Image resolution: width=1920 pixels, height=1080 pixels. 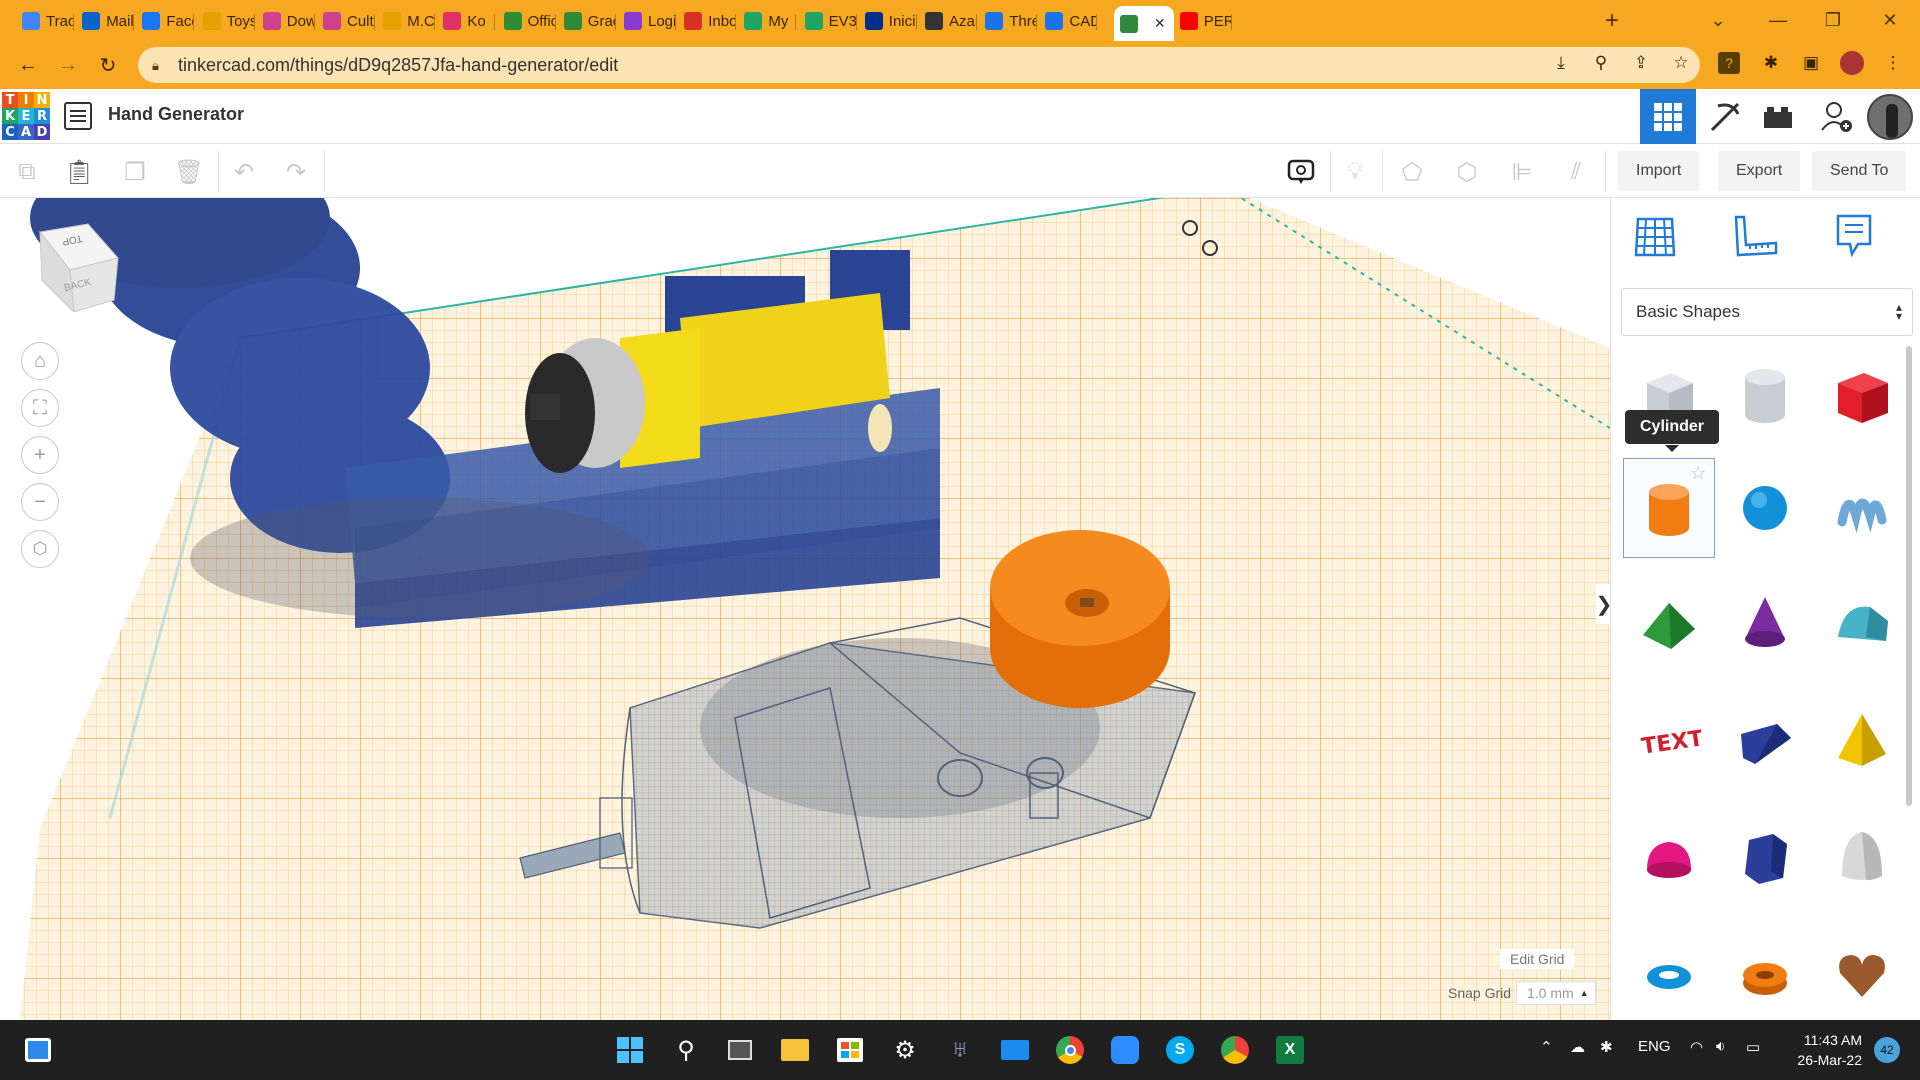 What do you see at coordinates (406, 21) in the screenshot?
I see `browser-tab: M.C` at bounding box center [406, 21].